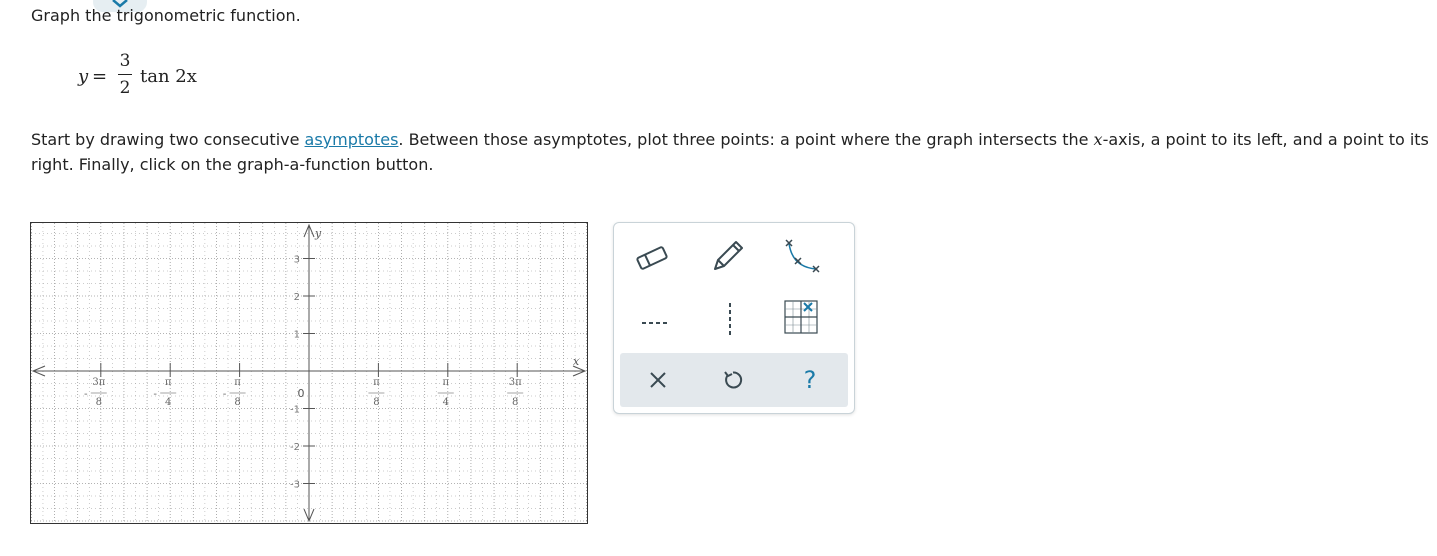 This screenshot has width=1437, height=556. I want to click on eraser-icon, so click(652, 258).